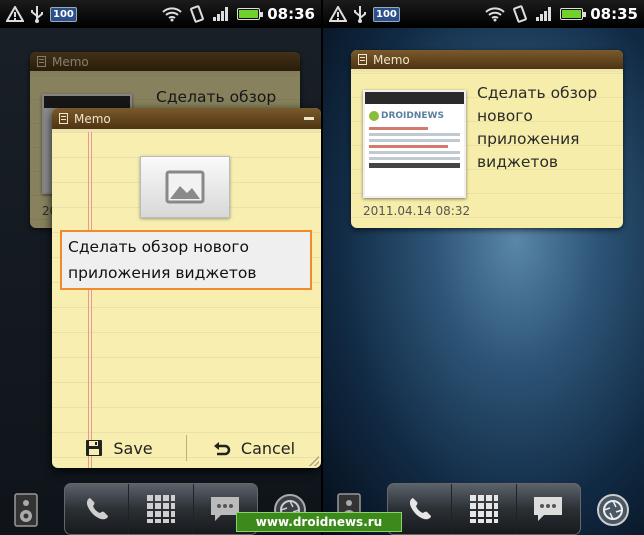 The width and height of the screenshot is (644, 535). I want to click on memo-title: Memo, so click(391, 59).